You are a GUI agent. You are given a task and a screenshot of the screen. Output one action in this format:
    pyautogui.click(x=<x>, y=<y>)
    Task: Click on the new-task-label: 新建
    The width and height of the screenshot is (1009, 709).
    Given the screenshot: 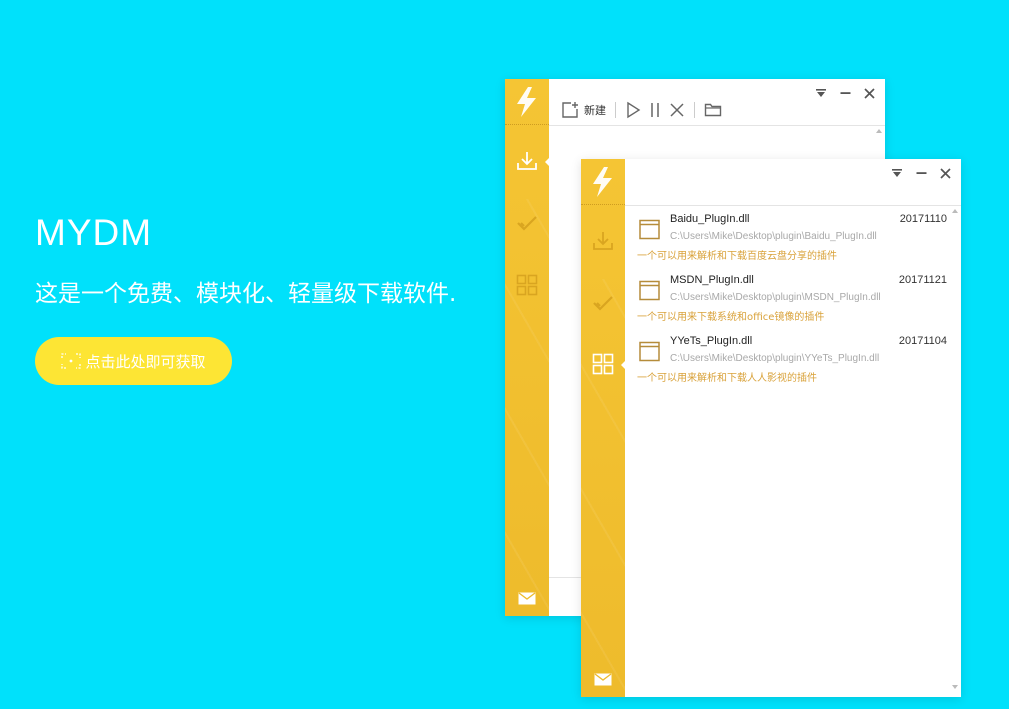 What is the action you would take?
    pyautogui.click(x=595, y=110)
    